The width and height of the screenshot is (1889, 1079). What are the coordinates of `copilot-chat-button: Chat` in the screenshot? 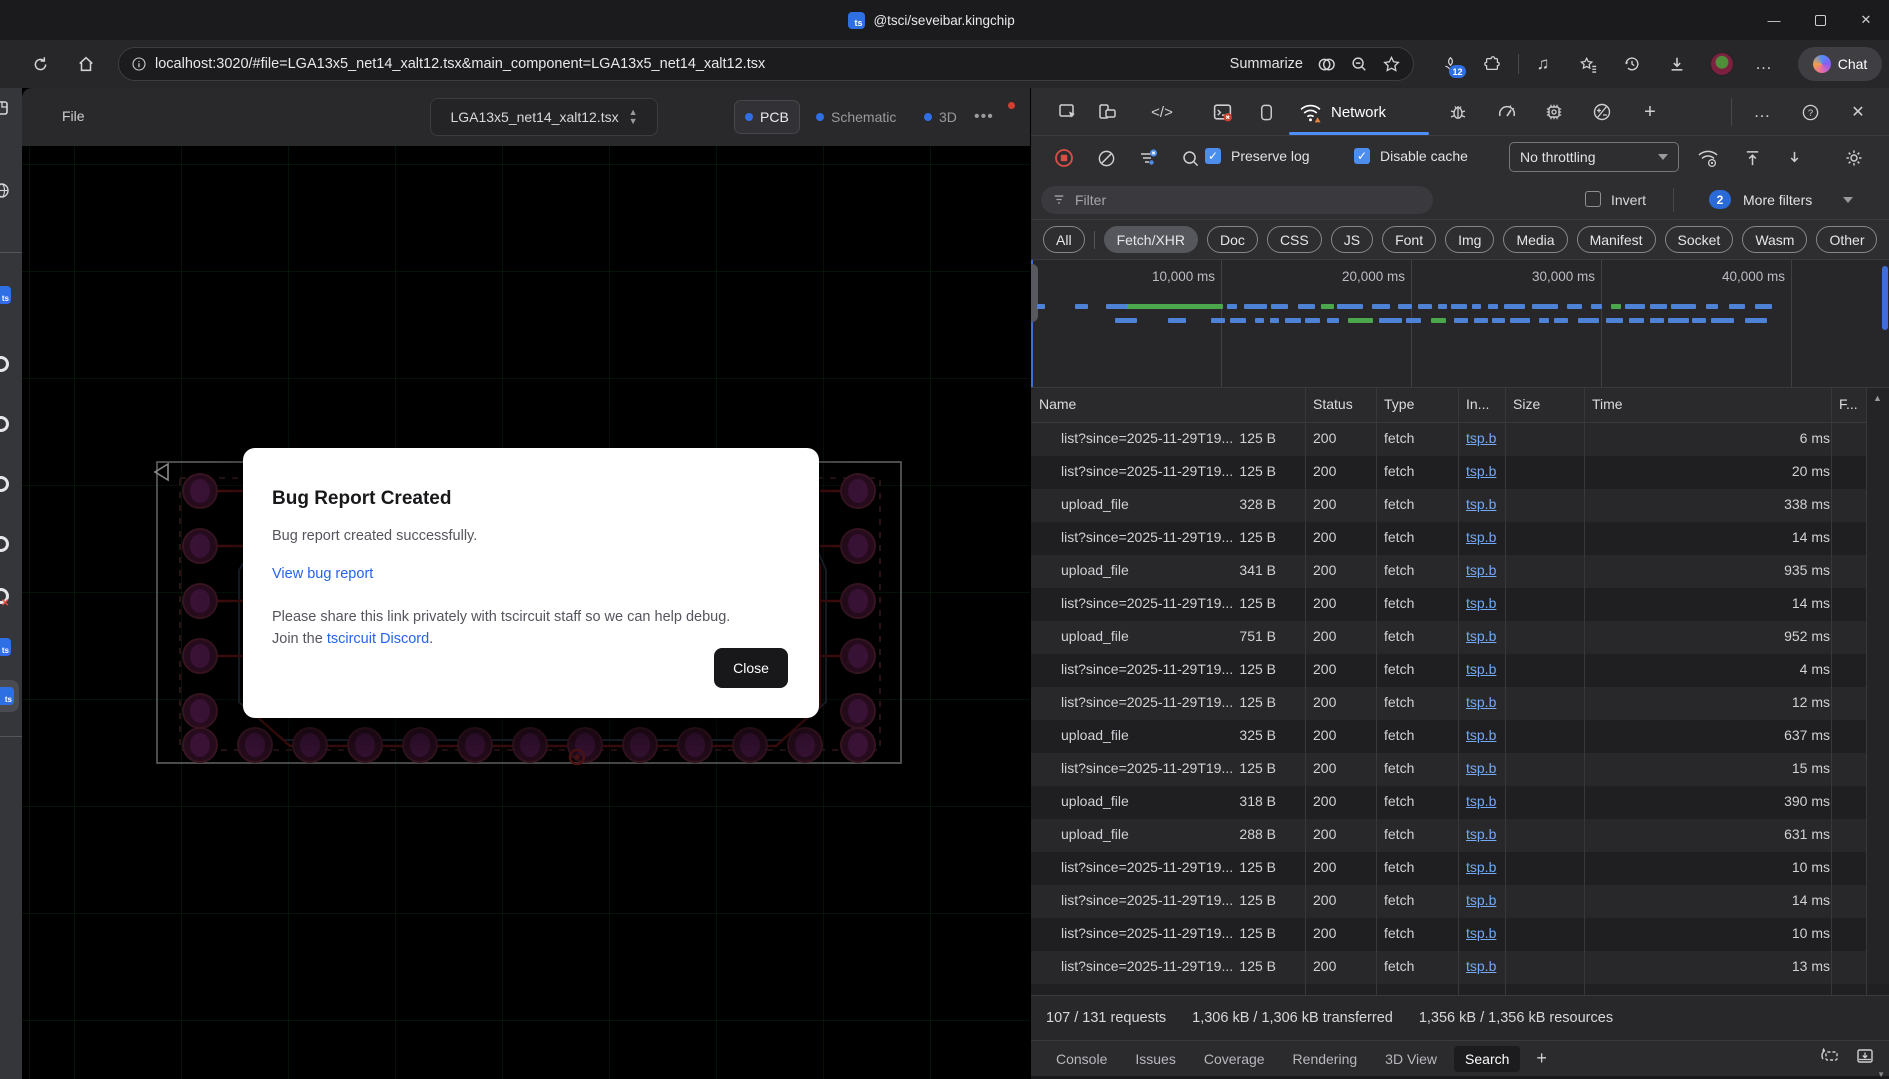 It's located at (1840, 64).